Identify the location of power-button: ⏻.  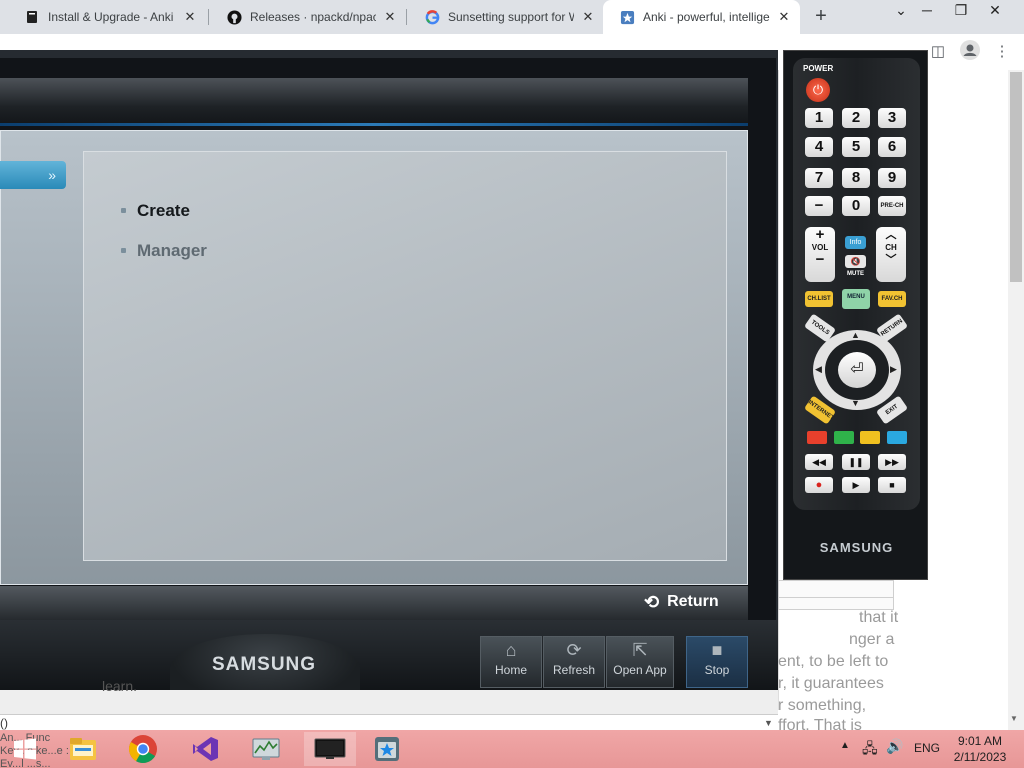
(818, 90).